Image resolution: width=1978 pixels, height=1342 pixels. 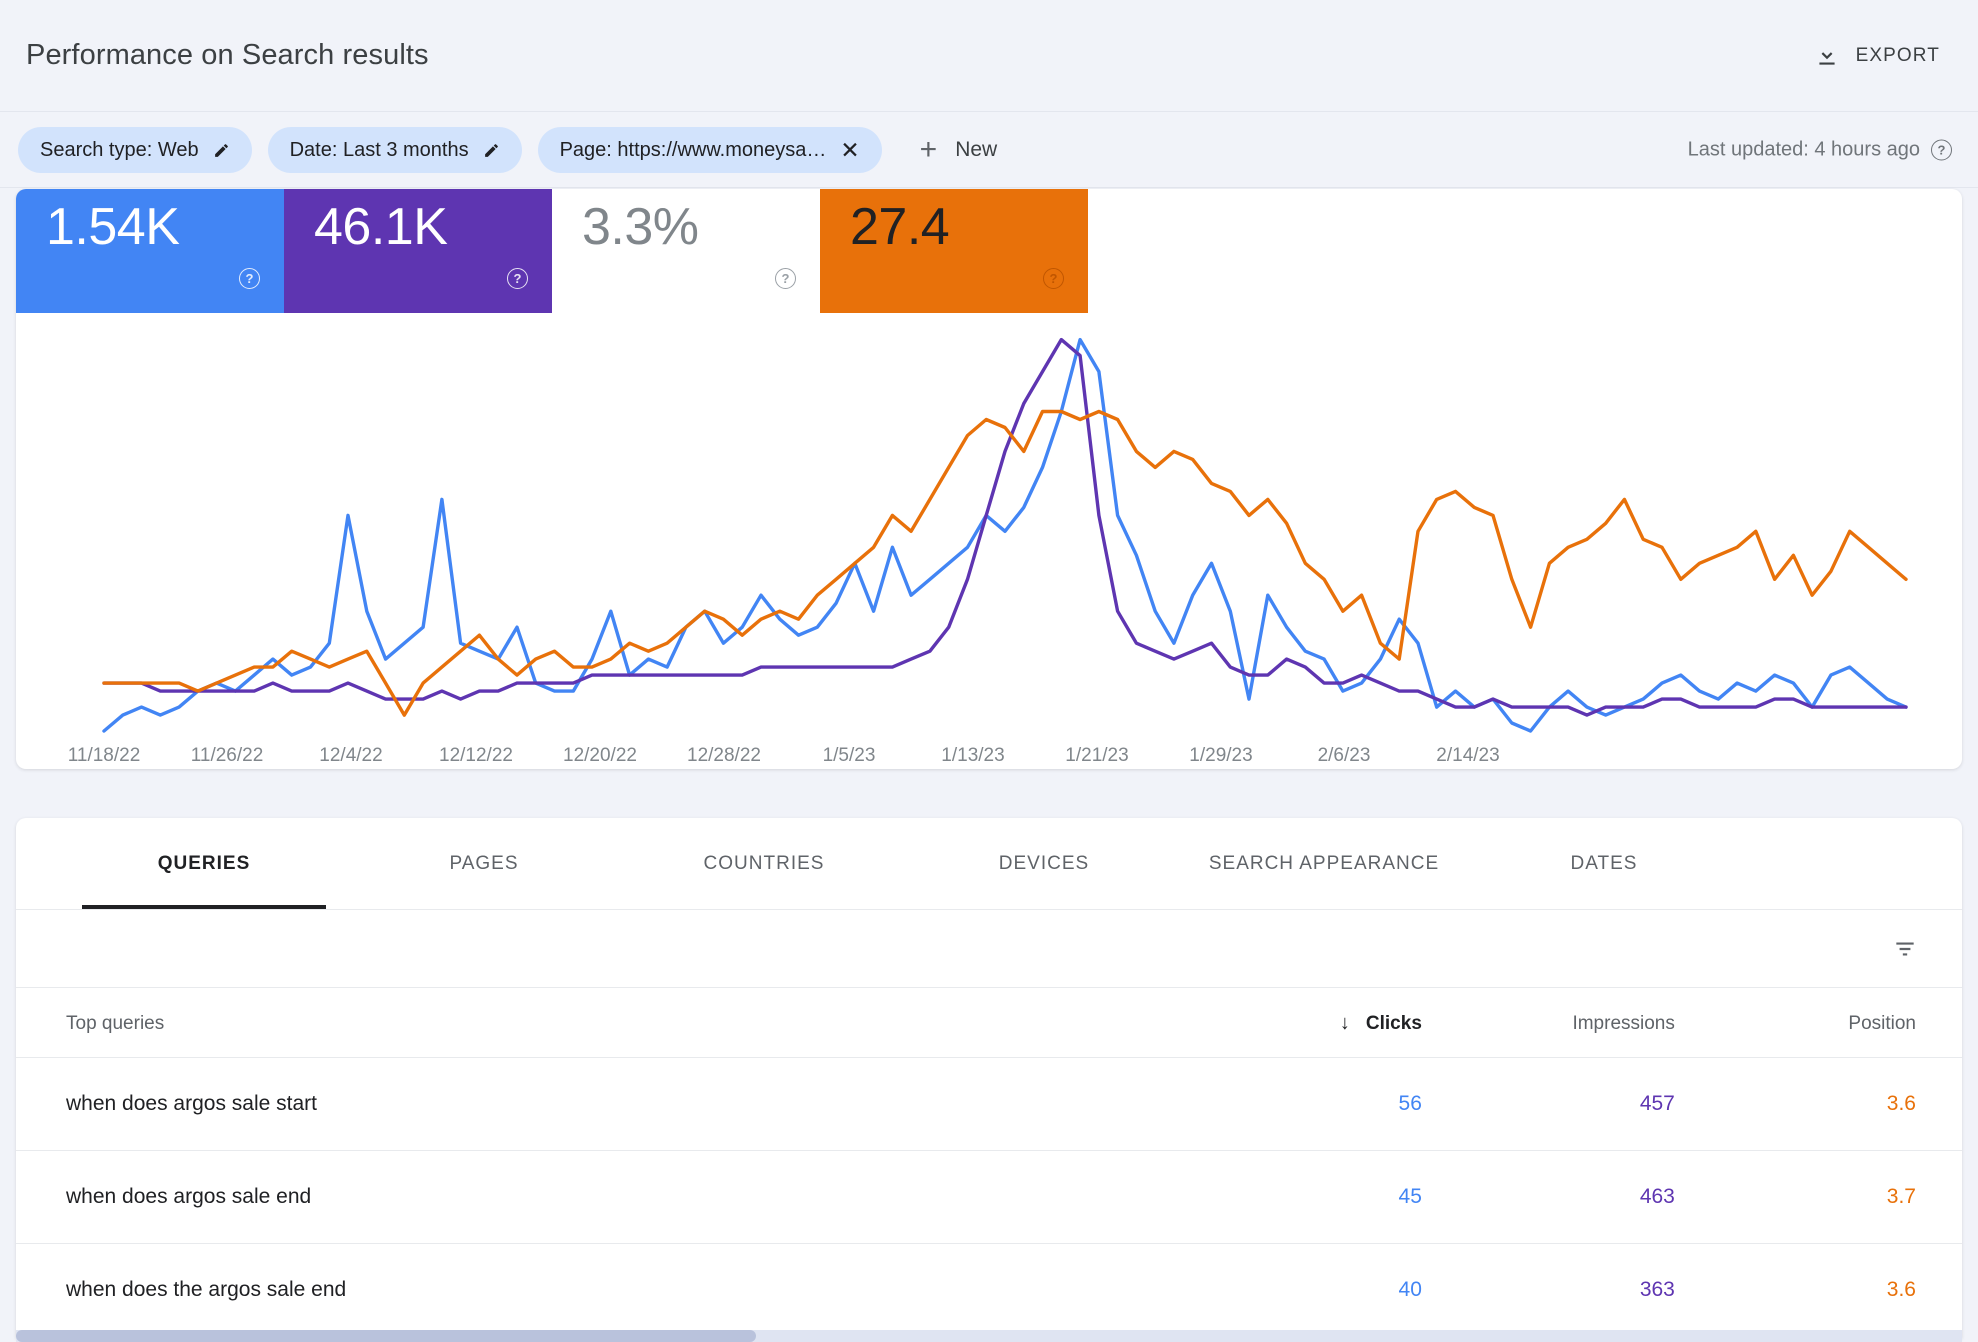 I want to click on filter-icon, so click(x=1905, y=951).